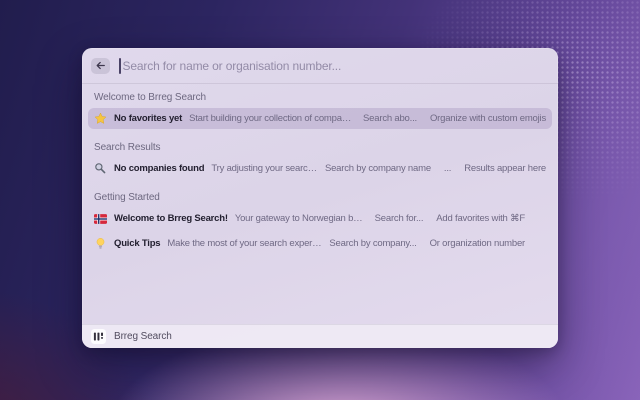 The height and width of the screenshot is (400, 640). Describe the element at coordinates (120, 65) in the screenshot. I see `text-caret` at that location.